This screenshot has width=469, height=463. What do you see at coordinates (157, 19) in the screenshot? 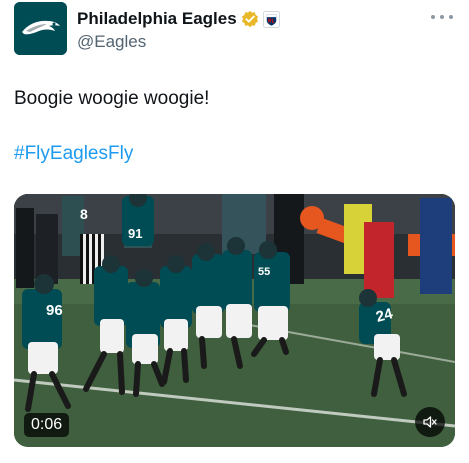
I see `display-name: Philadelphia Eagles` at bounding box center [157, 19].